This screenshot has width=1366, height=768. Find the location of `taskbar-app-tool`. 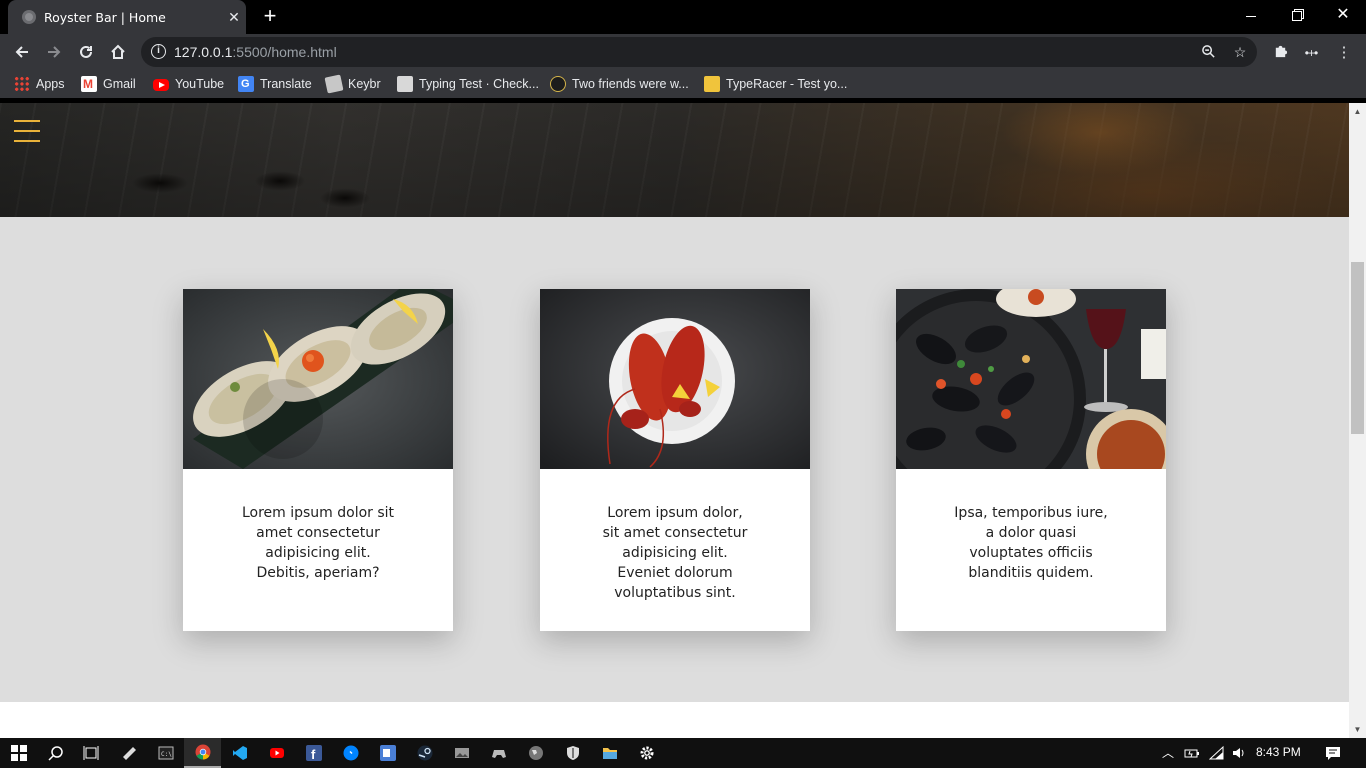

taskbar-app-tool is located at coordinates (128, 753).